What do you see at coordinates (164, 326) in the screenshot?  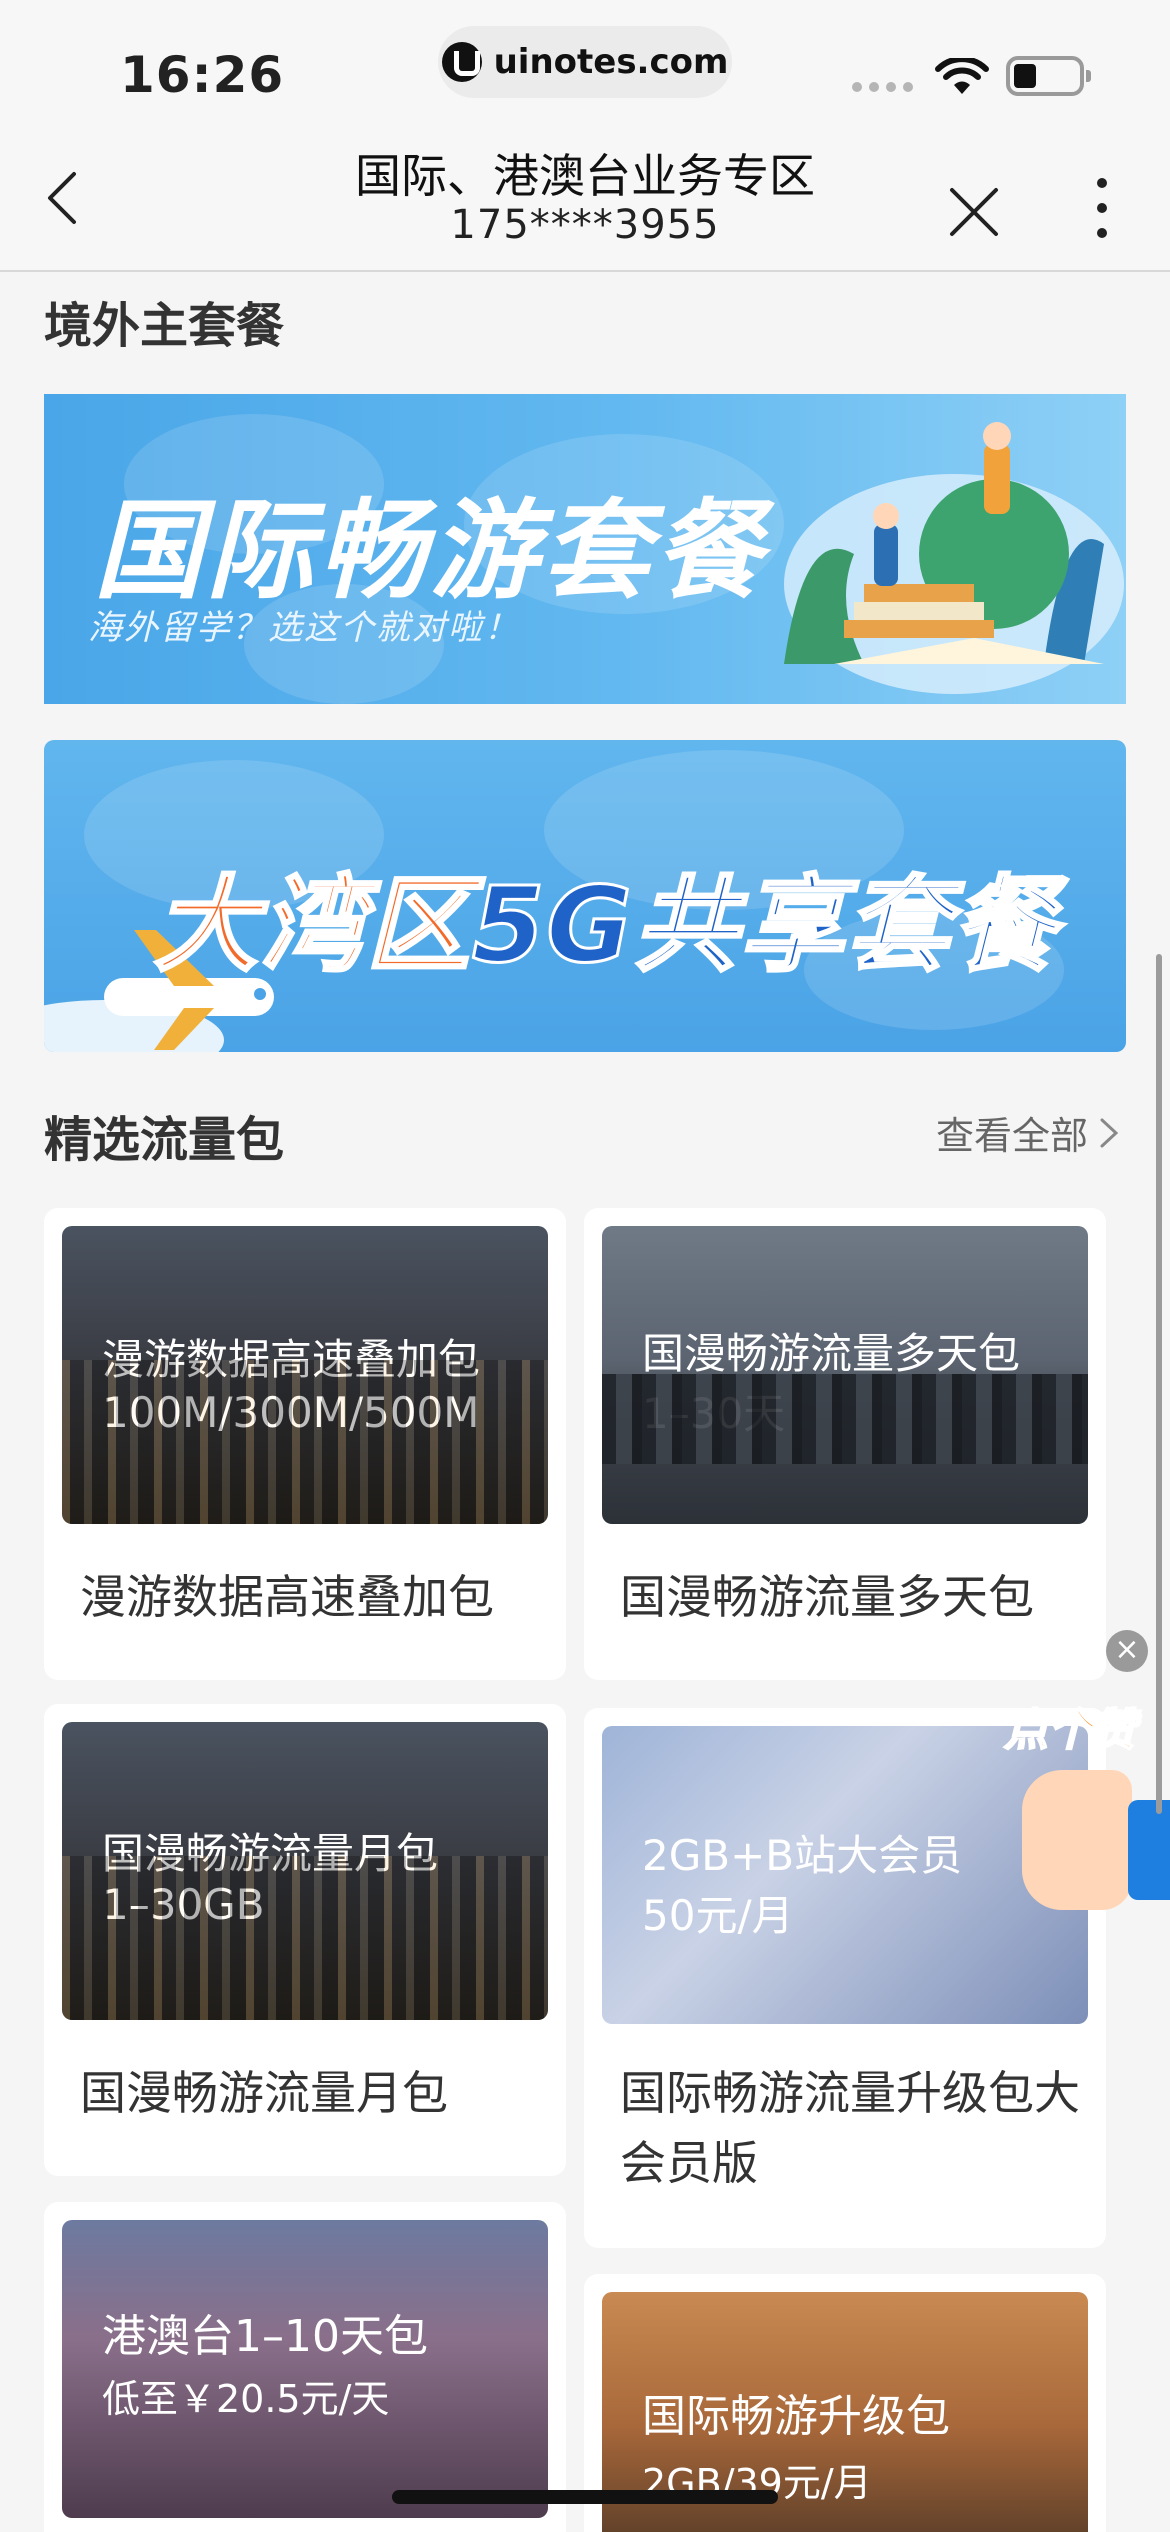 I see `section-title-main-packages: 境外主套餐` at bounding box center [164, 326].